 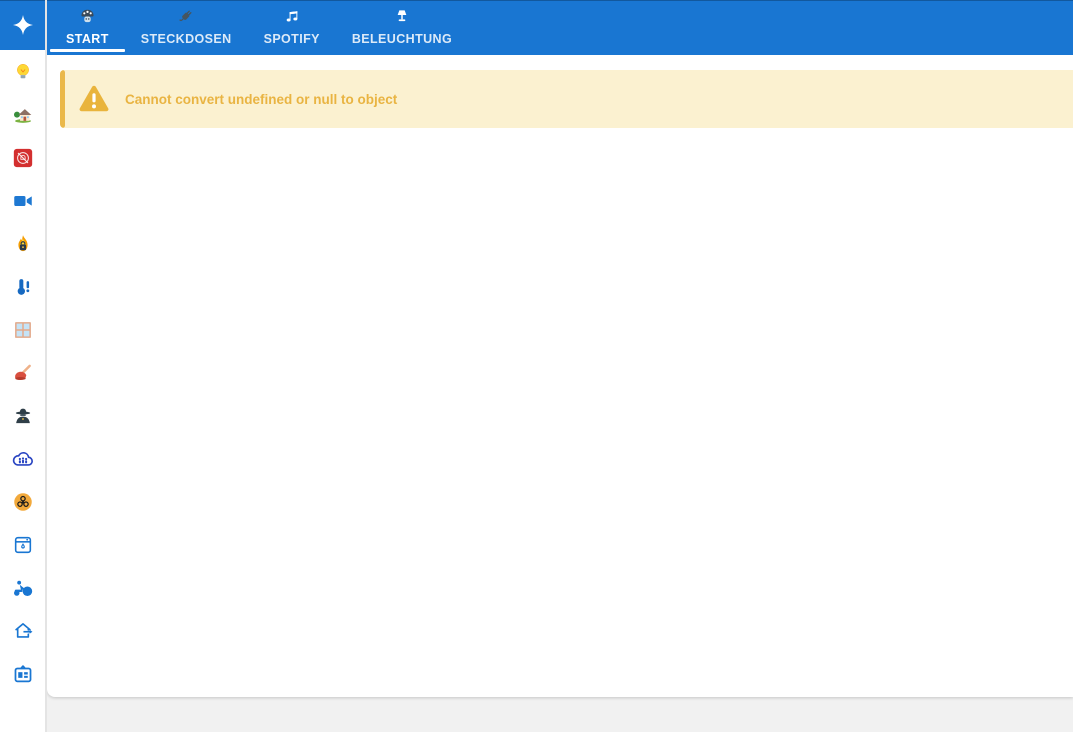 I want to click on fire-lock-icon, so click(x=22, y=242).